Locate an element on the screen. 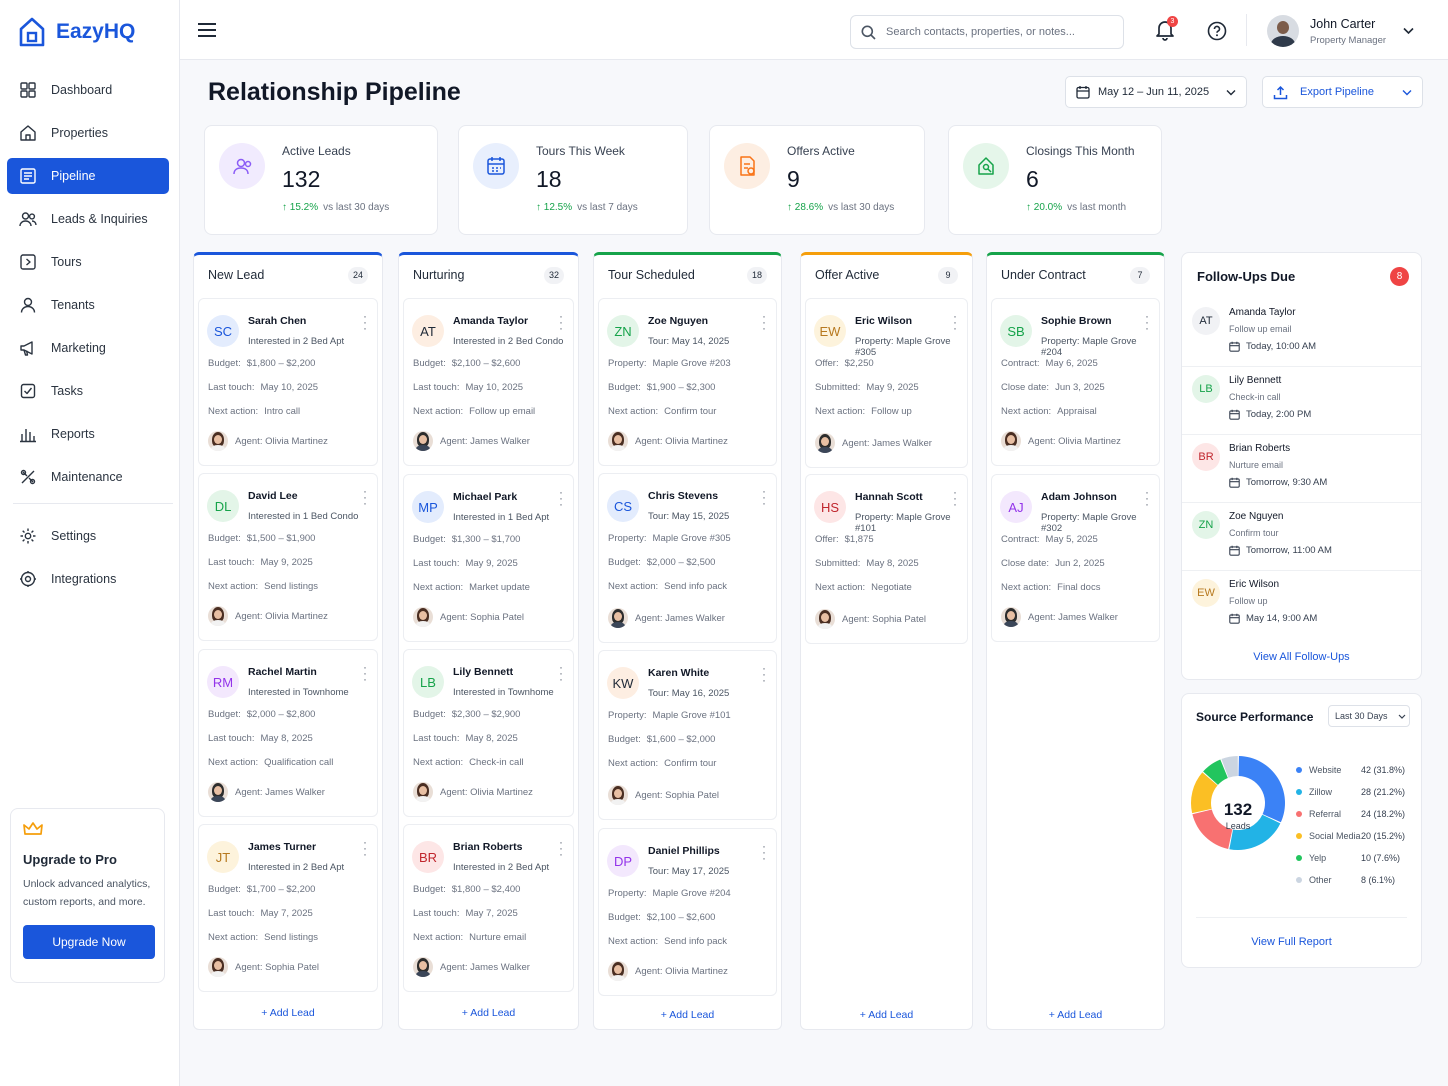 Image resolution: width=1448 pixels, height=1086 pixels. sidebar-item-settings: Settings is located at coordinates (88, 536).